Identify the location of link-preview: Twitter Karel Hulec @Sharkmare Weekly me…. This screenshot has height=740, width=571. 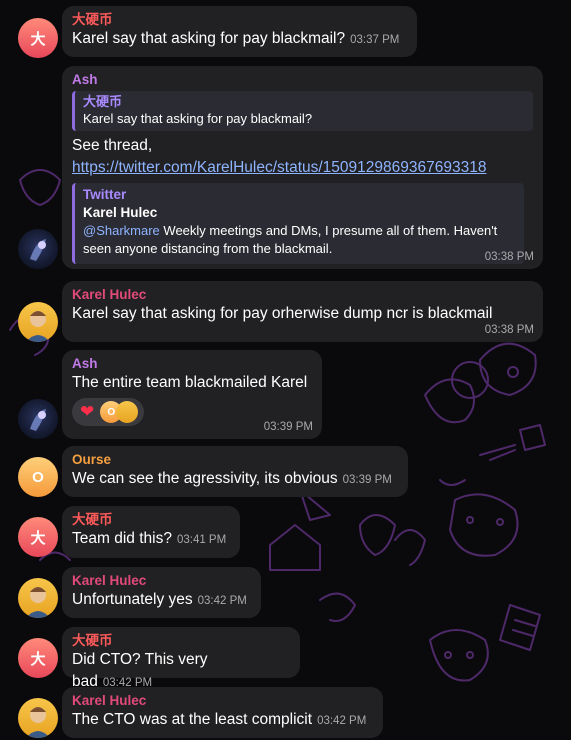
(298, 223).